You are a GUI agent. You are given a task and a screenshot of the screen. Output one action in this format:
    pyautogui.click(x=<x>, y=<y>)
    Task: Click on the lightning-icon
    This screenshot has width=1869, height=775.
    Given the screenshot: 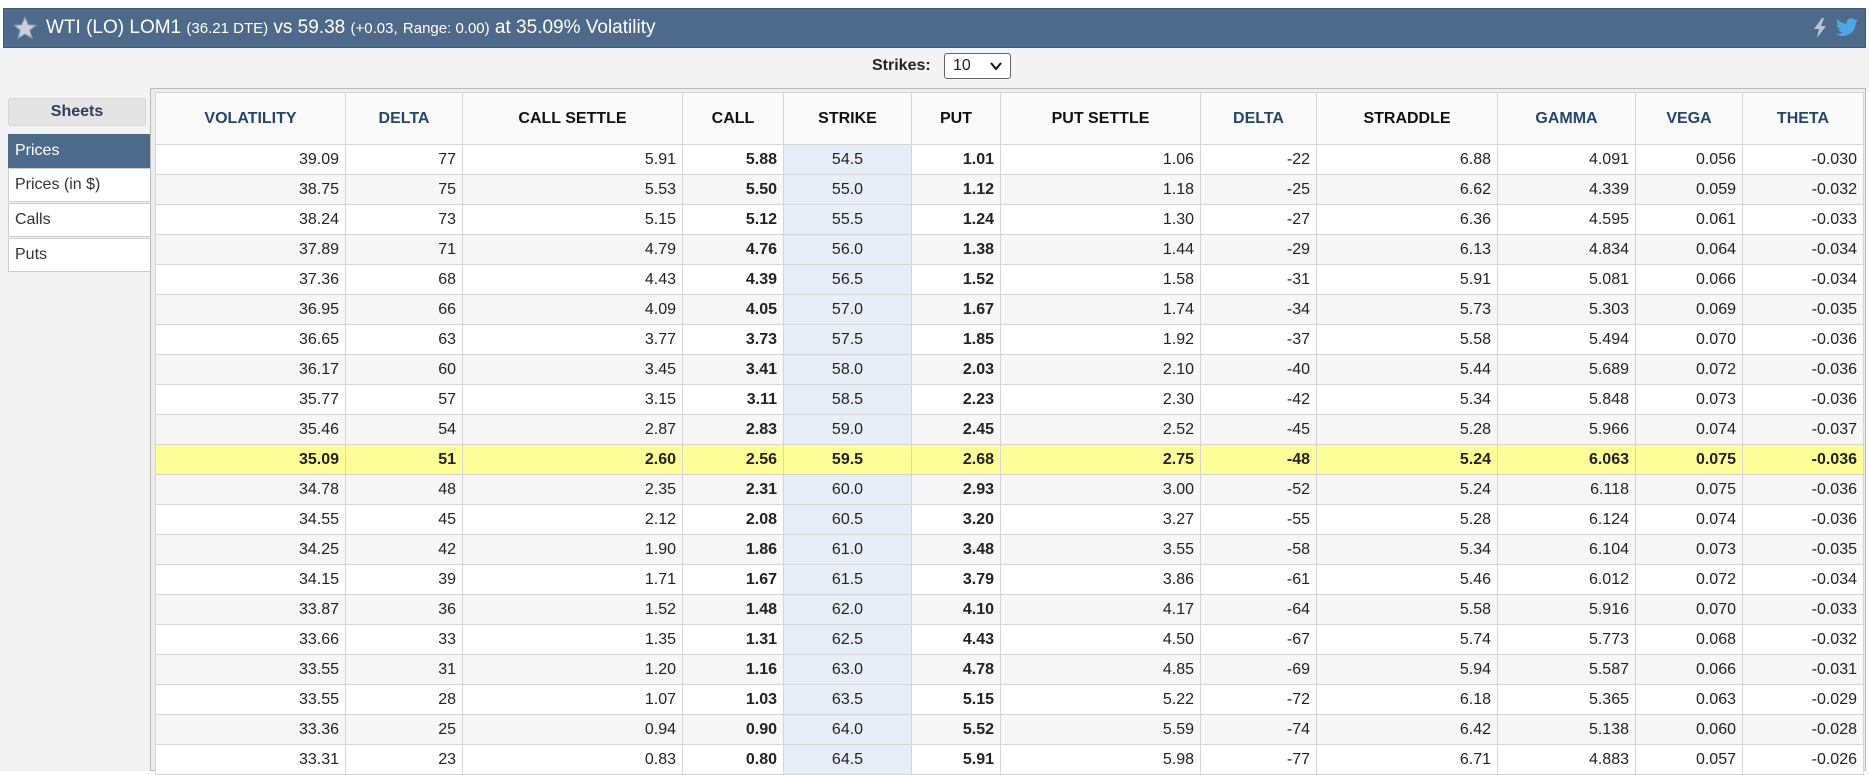 What is the action you would take?
    pyautogui.click(x=1820, y=28)
    